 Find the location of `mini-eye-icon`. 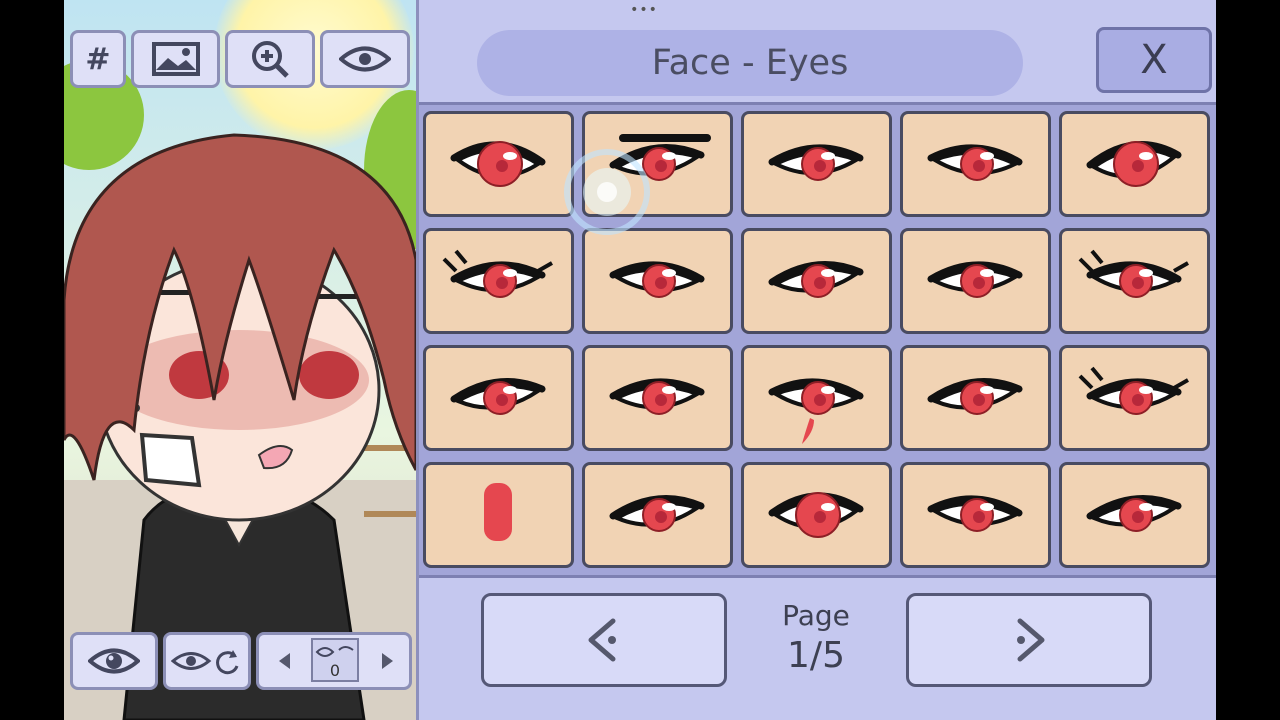

mini-eye-icon is located at coordinates (334, 651).